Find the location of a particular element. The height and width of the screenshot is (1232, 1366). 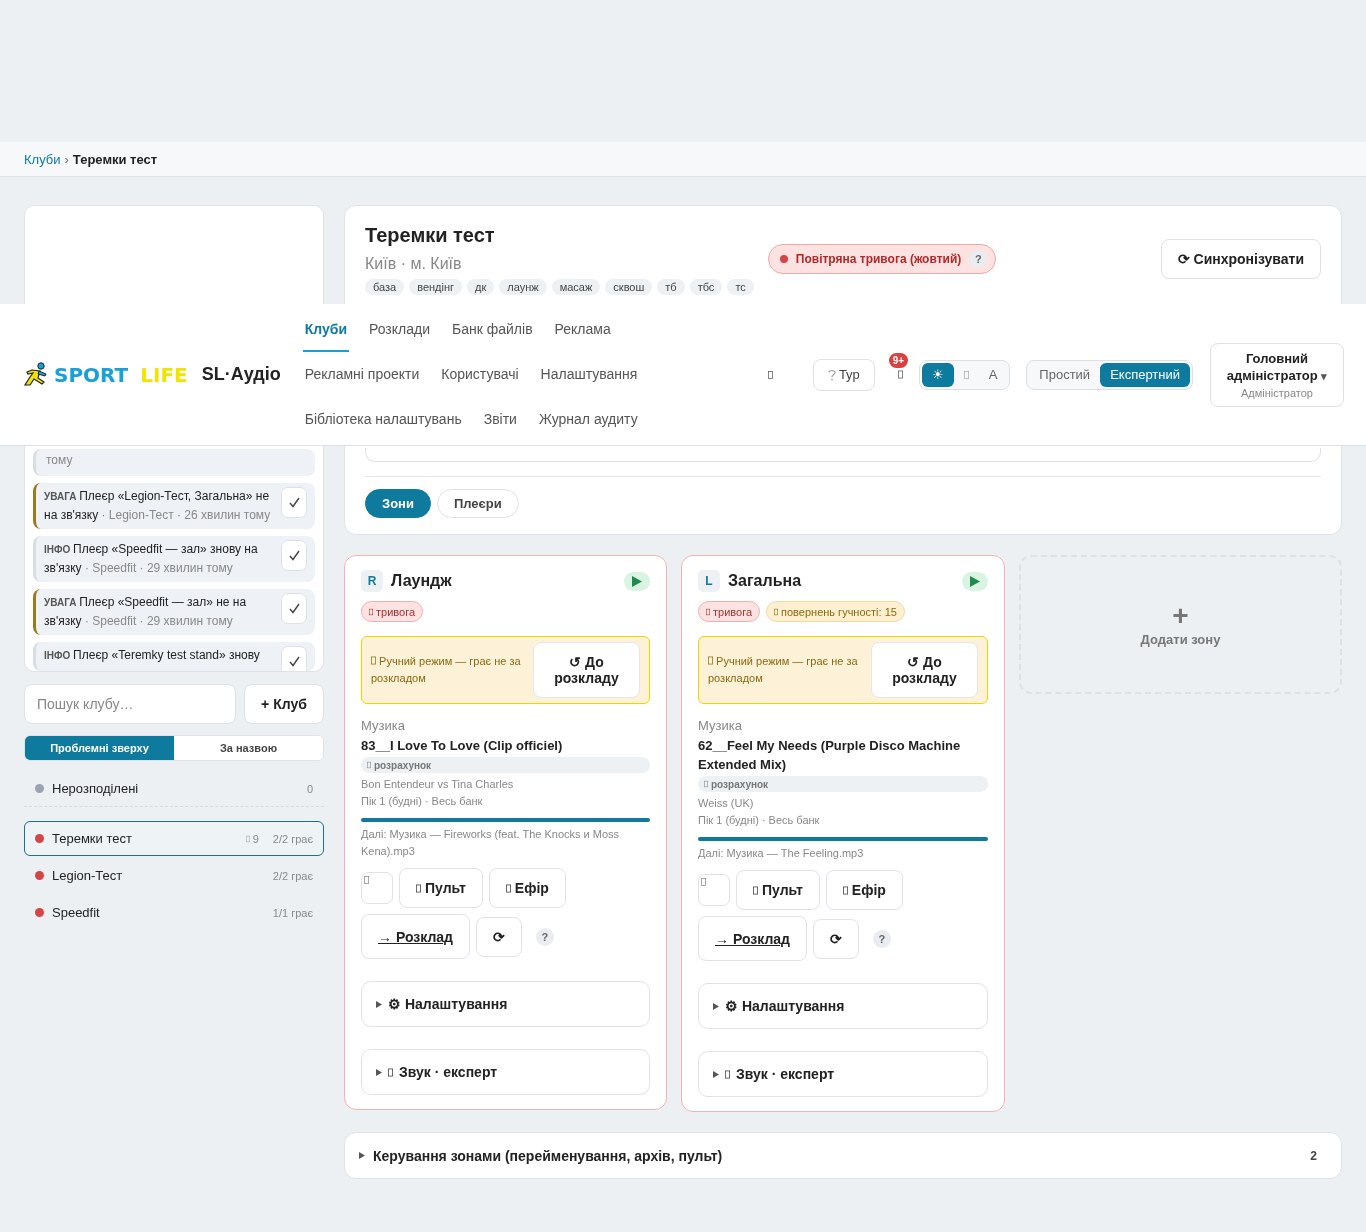

nav-link: Клуби is located at coordinates (325, 329).